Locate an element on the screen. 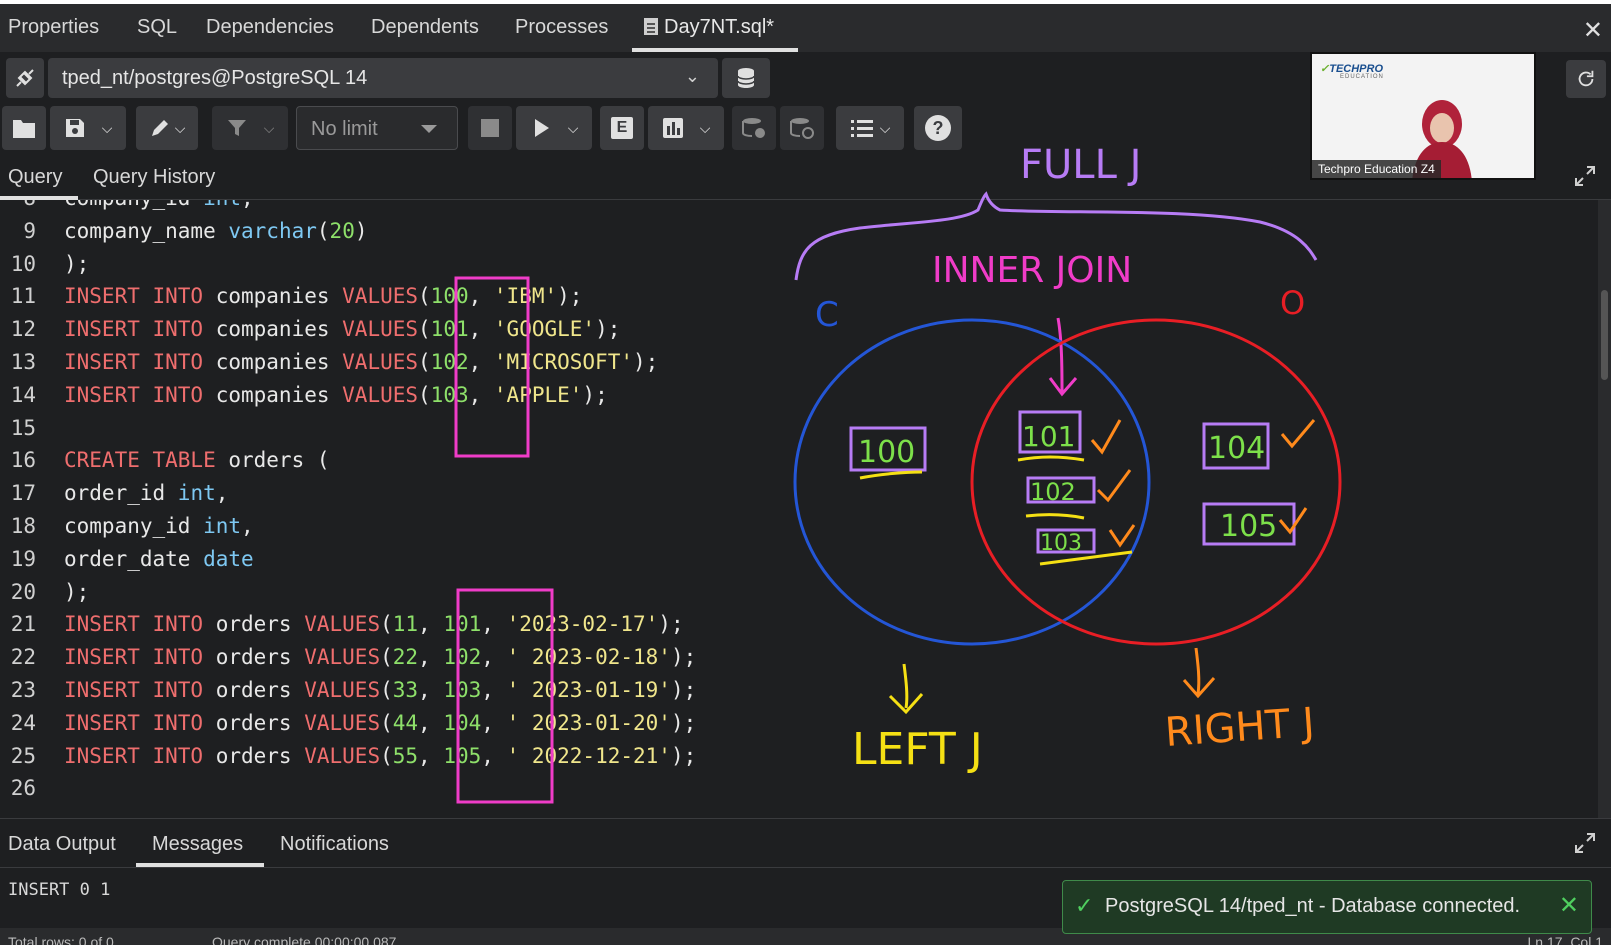  tab-notifications: Notifications is located at coordinates (334, 844).